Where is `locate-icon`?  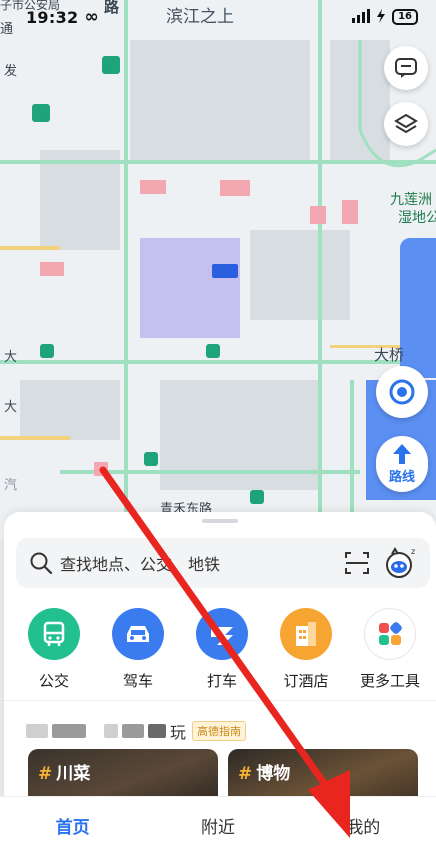
locate-icon is located at coordinates (402, 392).